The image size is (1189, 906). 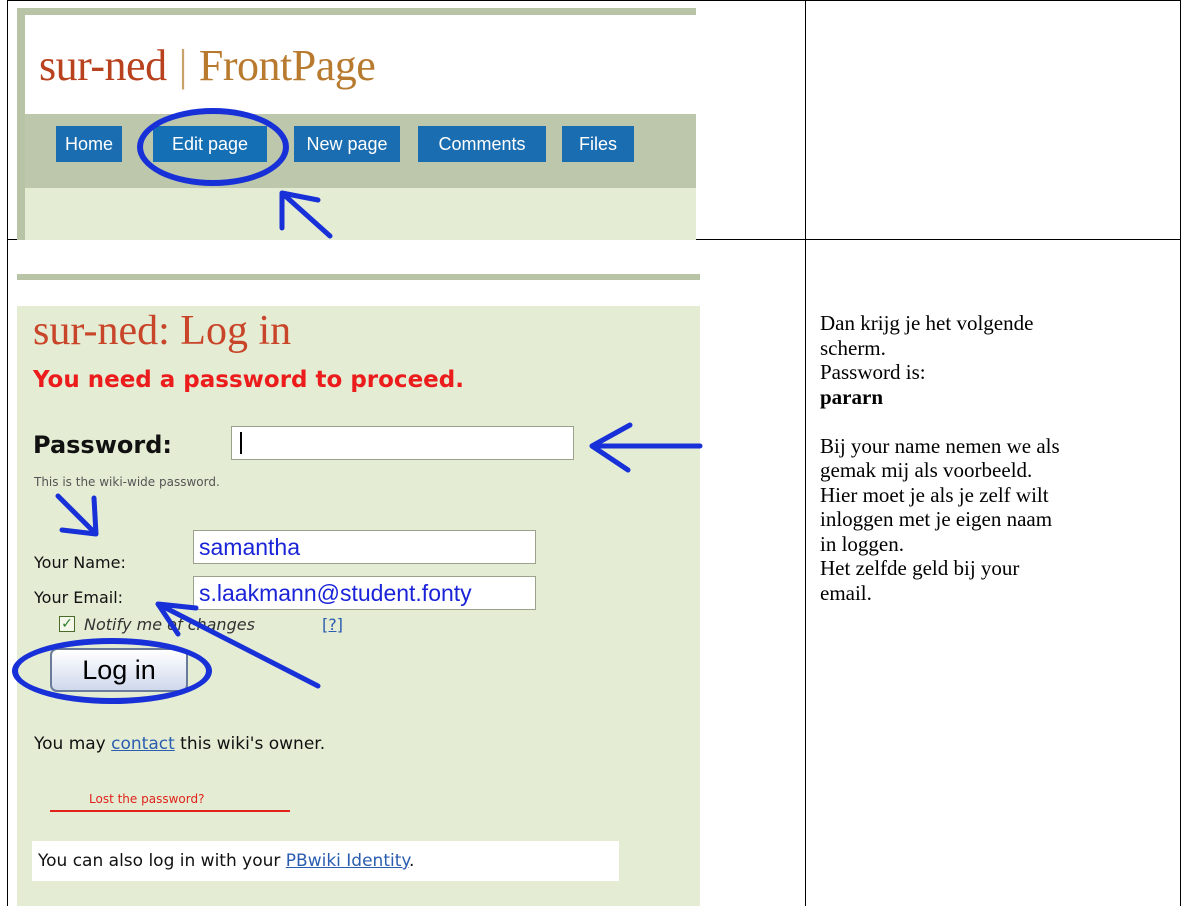 What do you see at coordinates (646, 447) in the screenshot?
I see `arrow-to-password-field` at bounding box center [646, 447].